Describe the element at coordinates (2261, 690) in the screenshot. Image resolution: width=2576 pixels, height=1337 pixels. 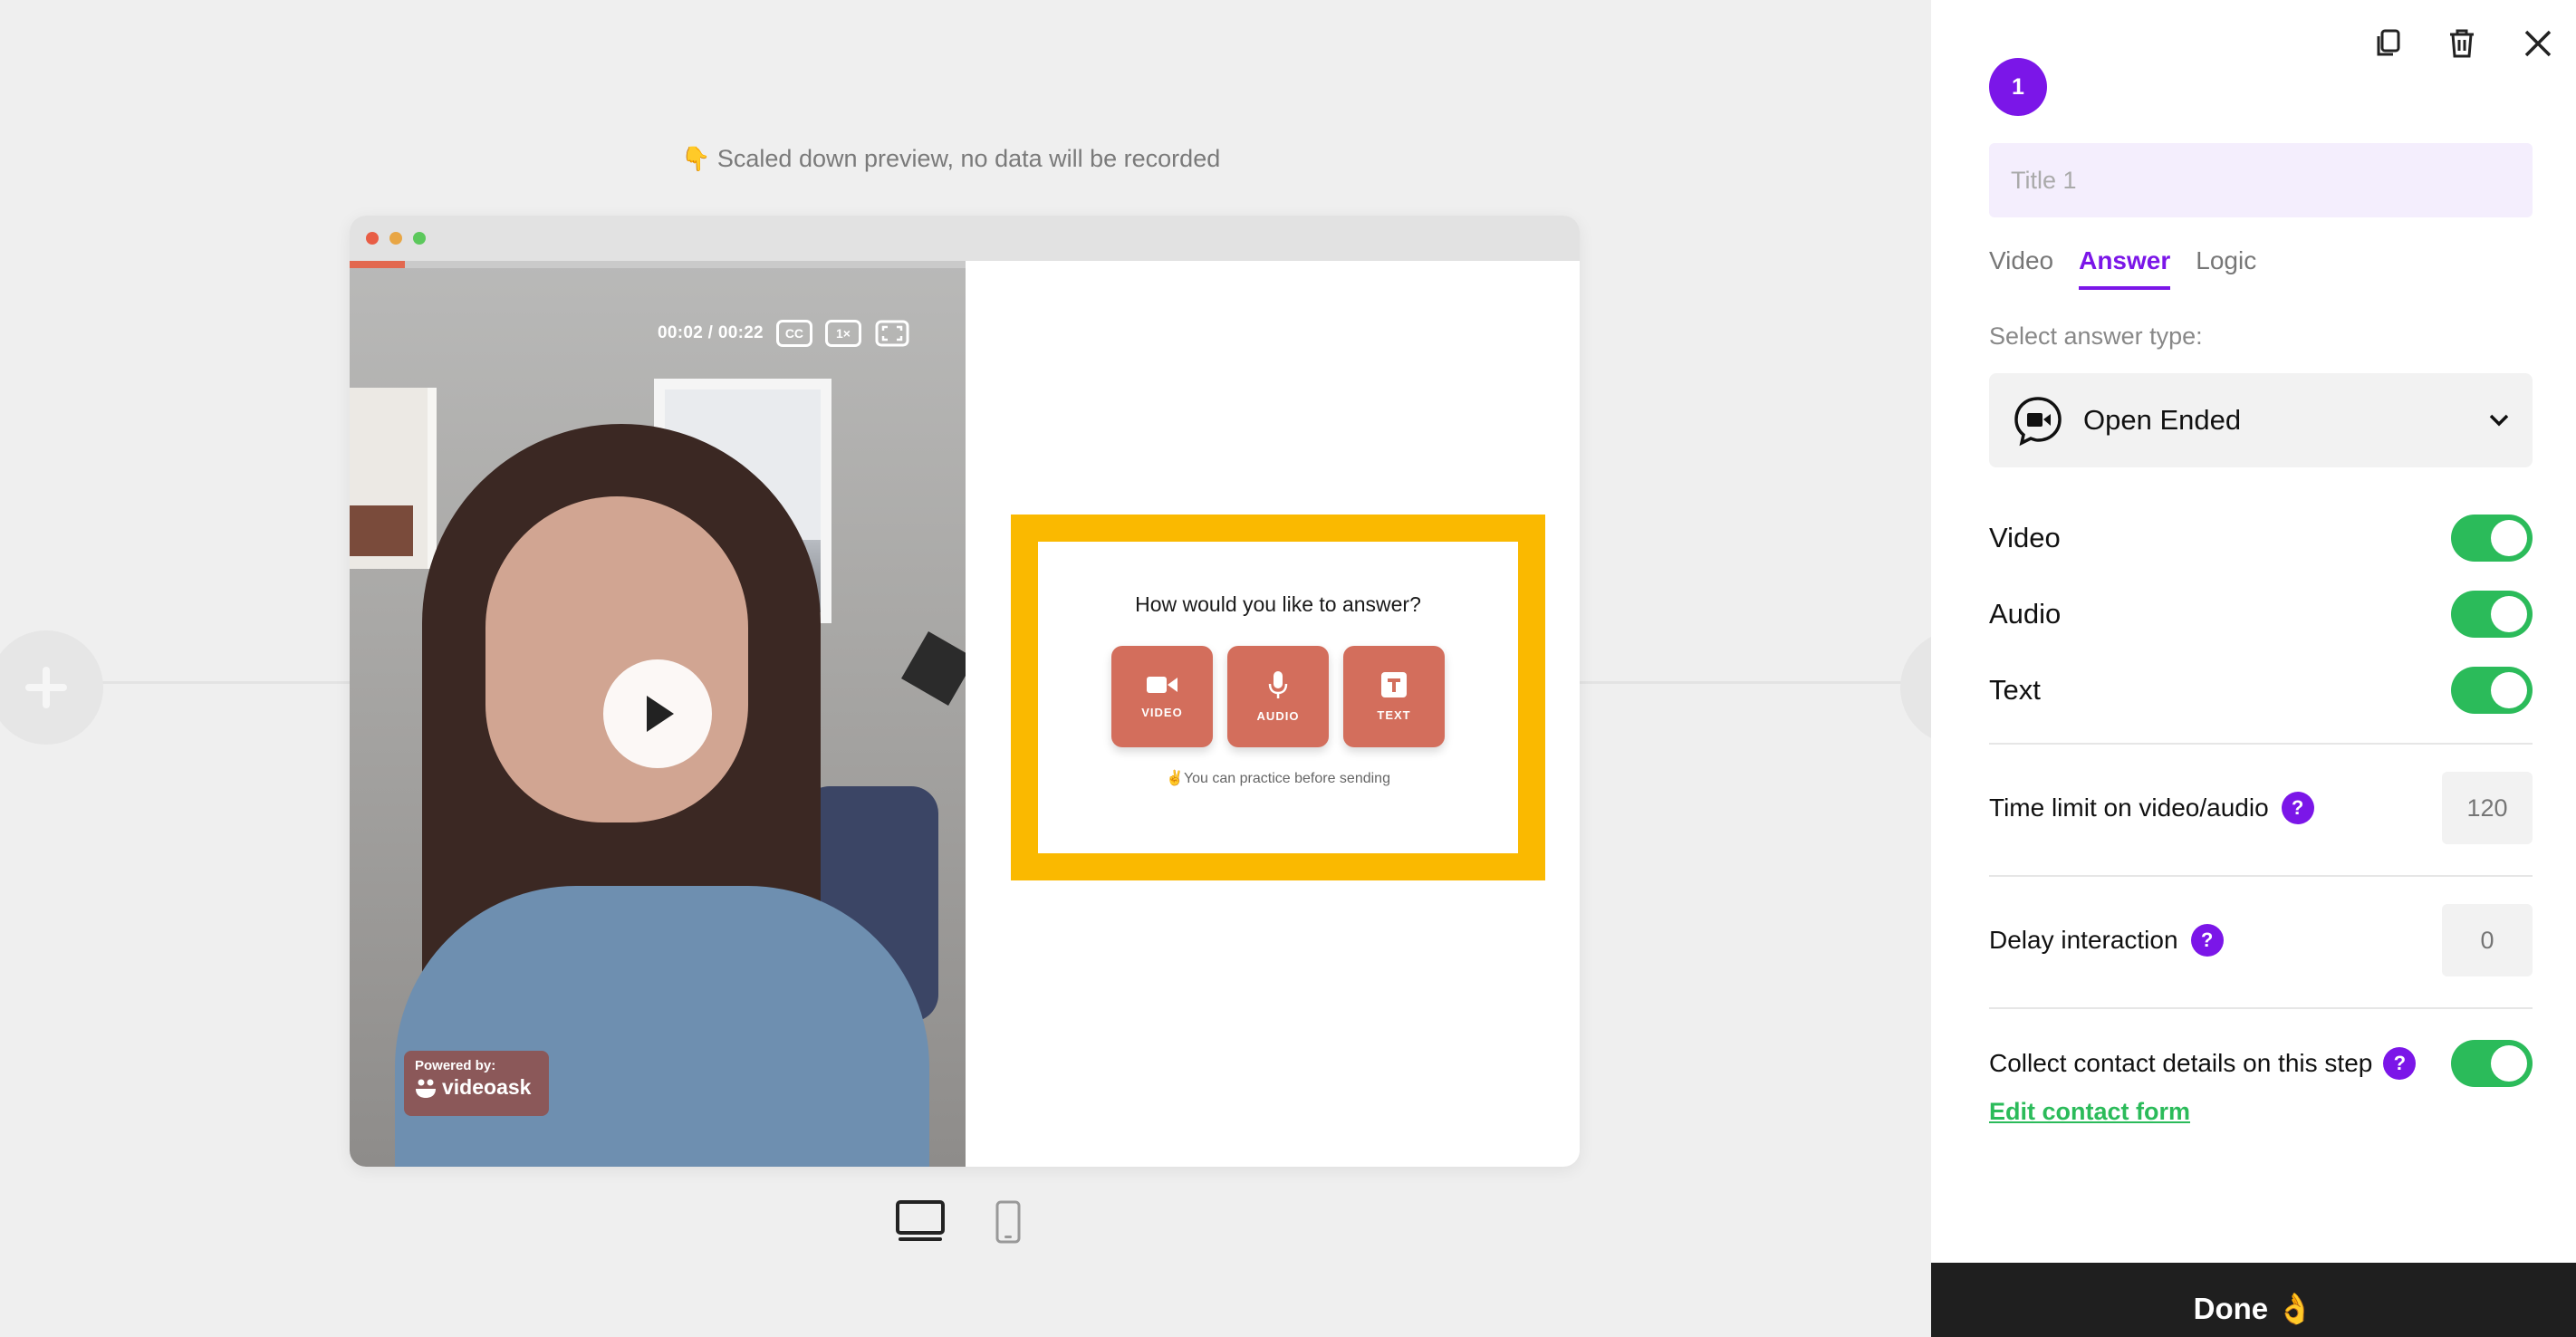
I see `text-toggle-row: Text` at that location.